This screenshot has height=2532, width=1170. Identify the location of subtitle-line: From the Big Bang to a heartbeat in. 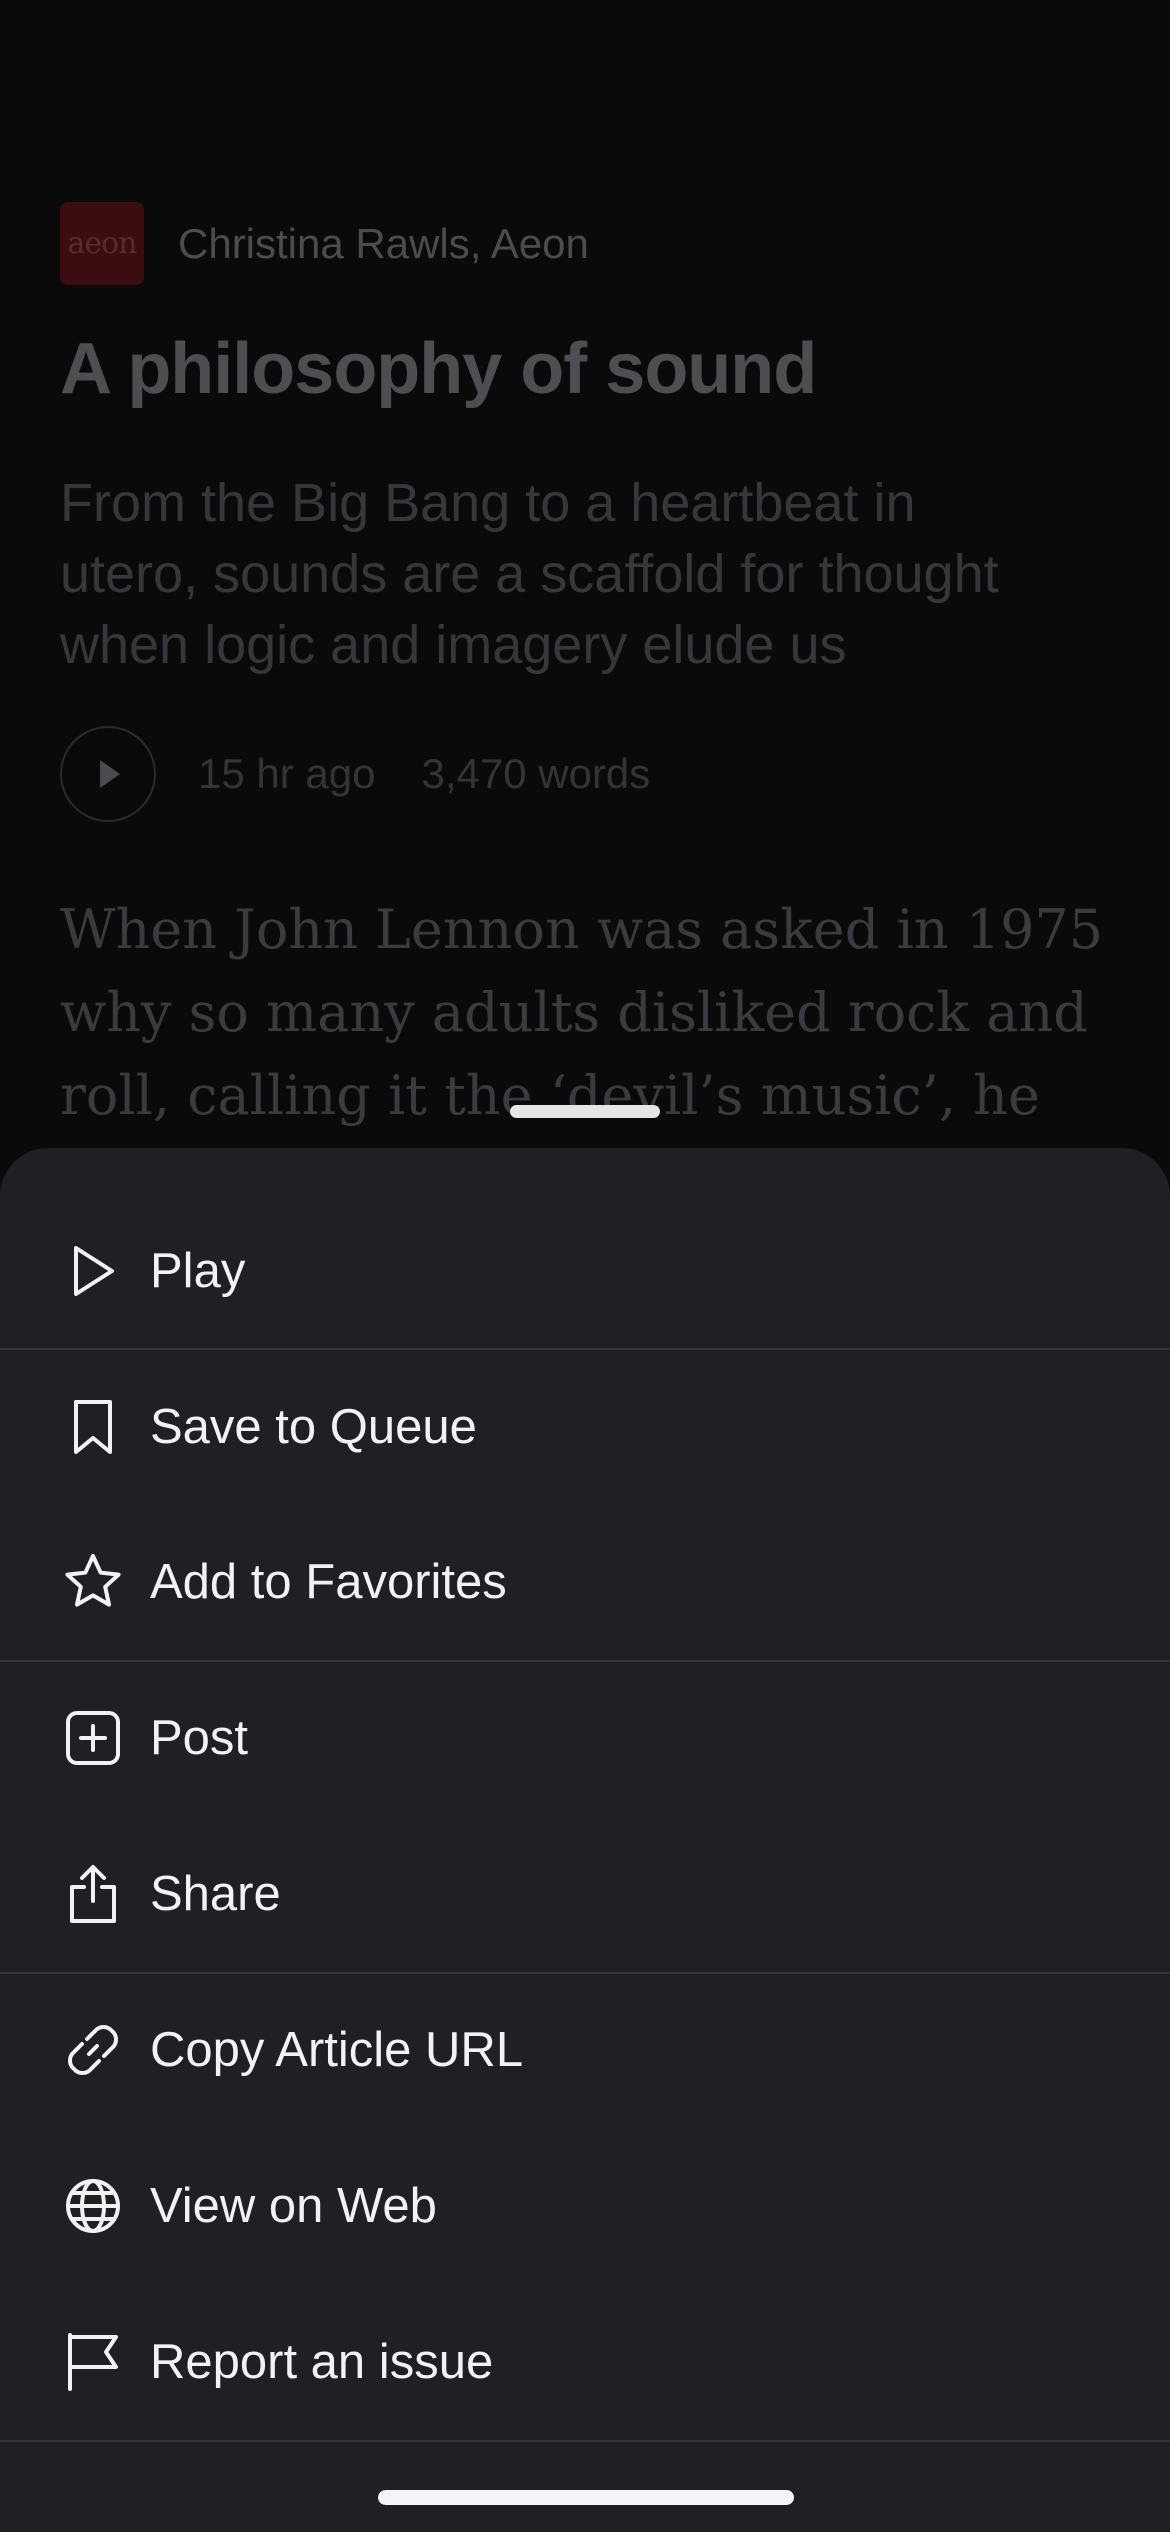
(488, 503).